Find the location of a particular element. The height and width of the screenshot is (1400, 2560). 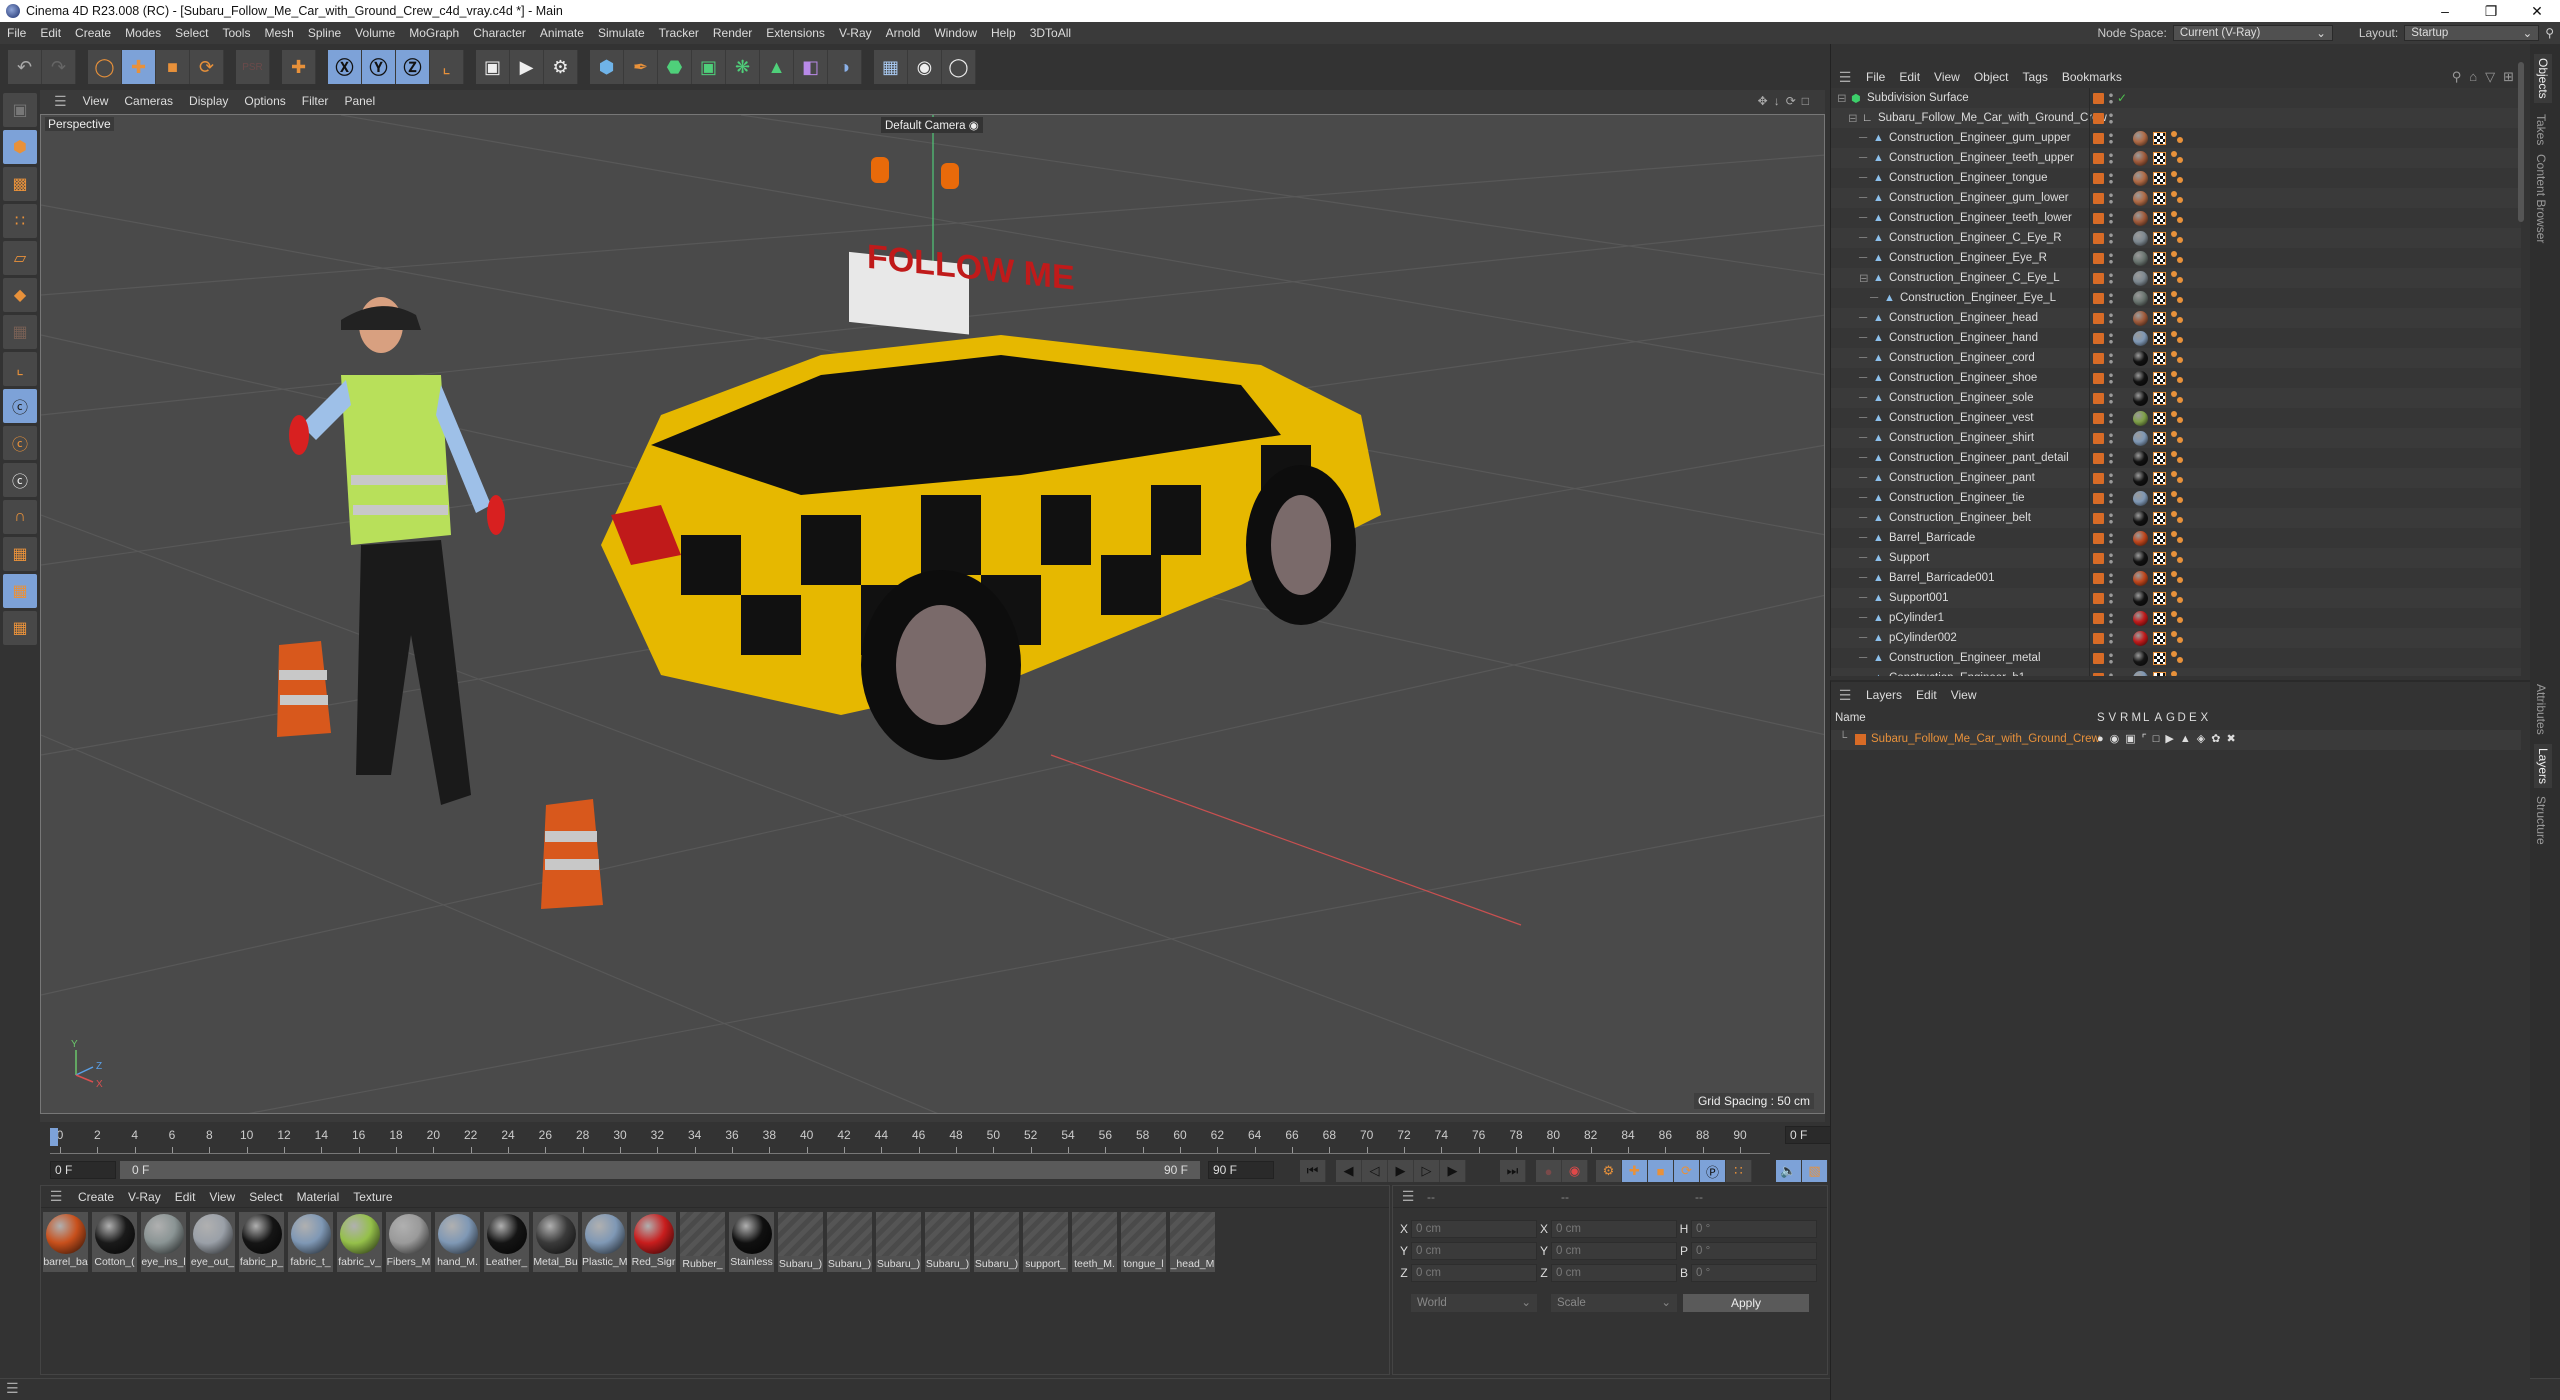

pos-z-field: 0 cm is located at coordinates (1474, 1273).